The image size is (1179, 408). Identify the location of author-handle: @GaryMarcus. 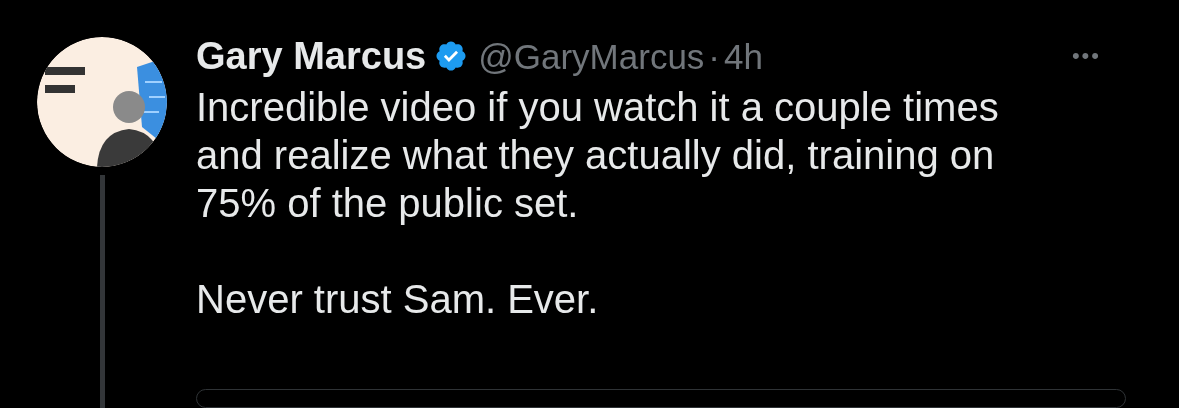
(591, 56).